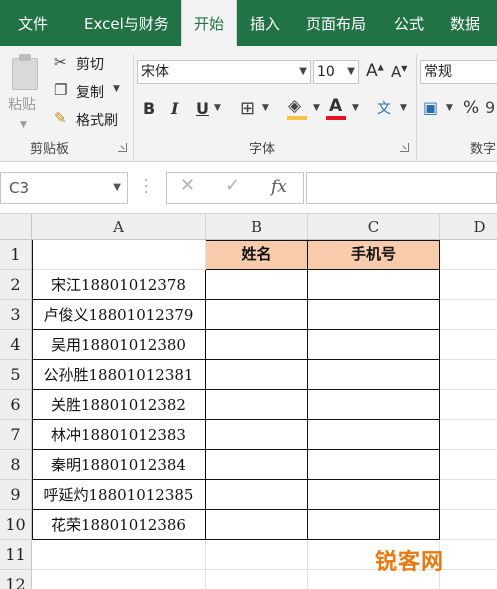  What do you see at coordinates (257, 555) in the screenshot?
I see `cell-b11` at bounding box center [257, 555].